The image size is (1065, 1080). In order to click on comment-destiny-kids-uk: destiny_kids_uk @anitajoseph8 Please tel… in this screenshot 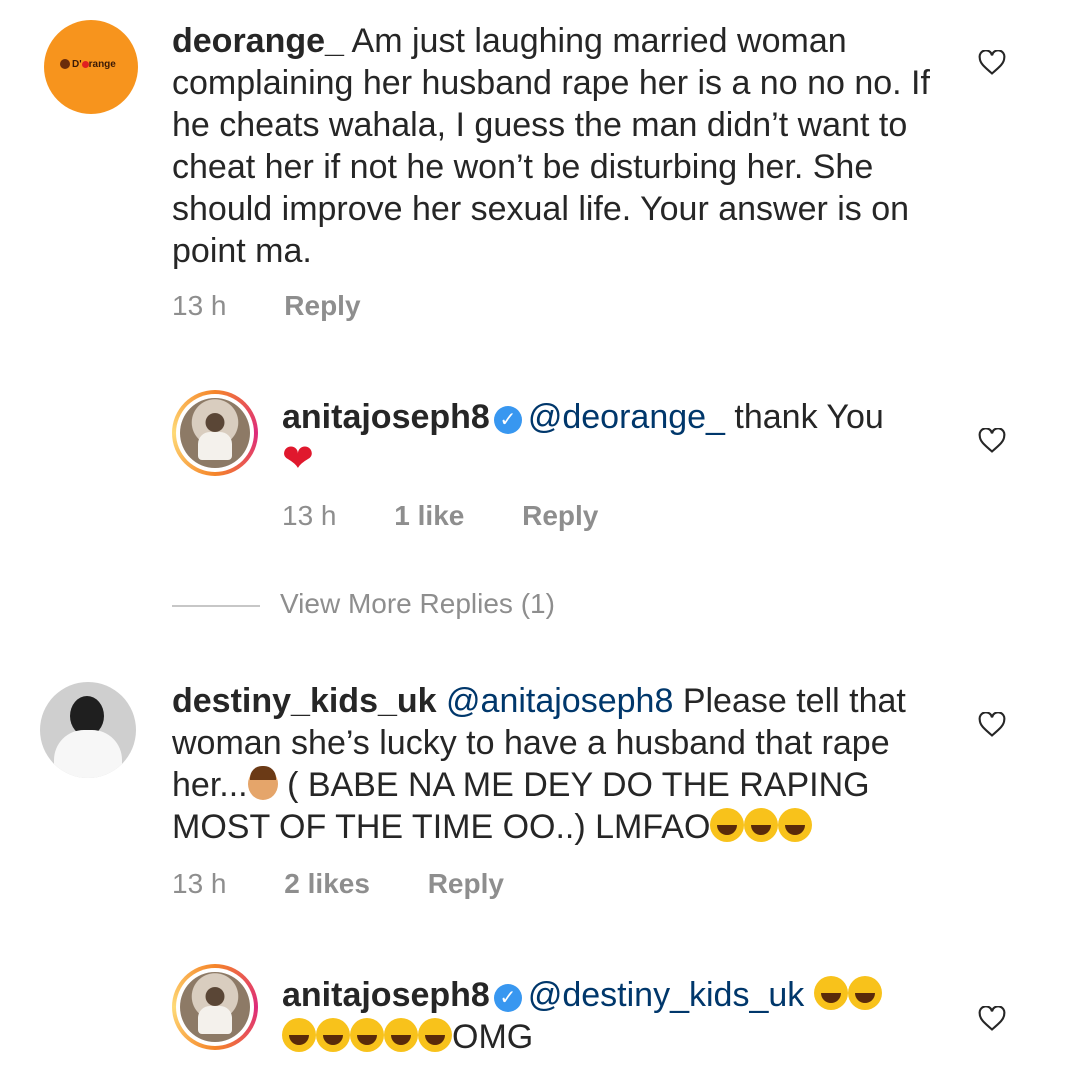, I will do `click(562, 764)`.